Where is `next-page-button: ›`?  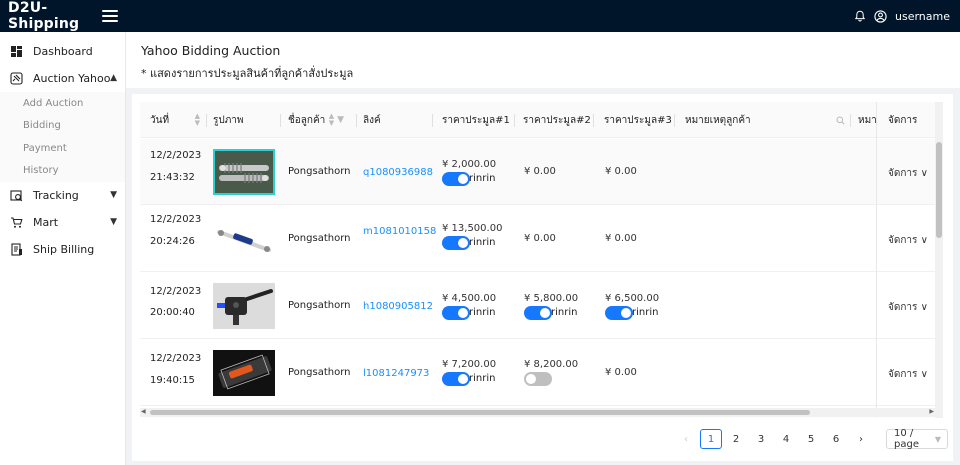
next-page-button: › is located at coordinates (861, 439).